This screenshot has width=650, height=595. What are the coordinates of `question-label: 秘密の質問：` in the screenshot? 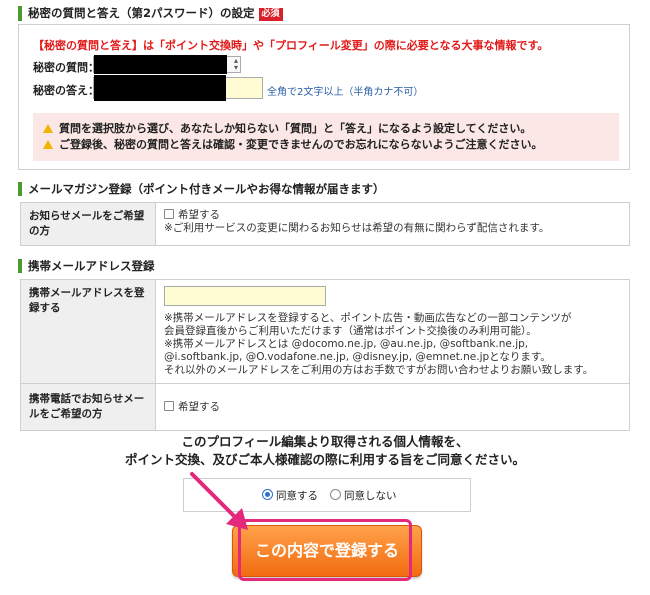 It's located at (66, 67).